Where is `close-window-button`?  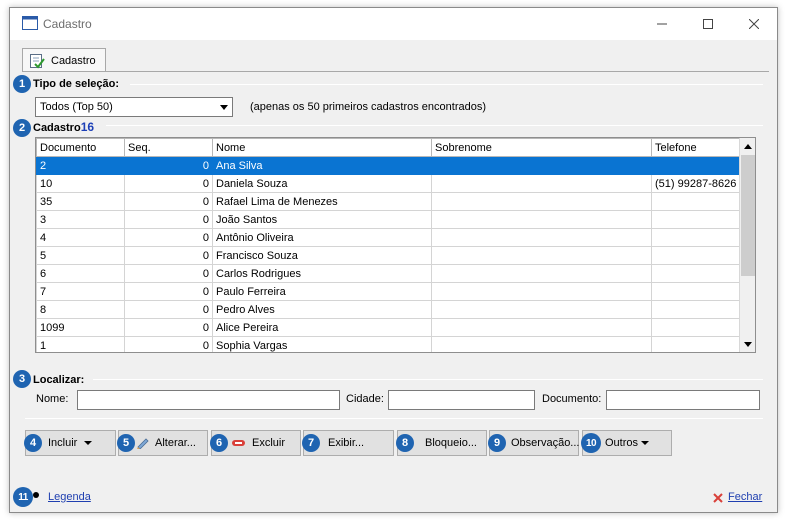
close-window-button is located at coordinates (754, 24).